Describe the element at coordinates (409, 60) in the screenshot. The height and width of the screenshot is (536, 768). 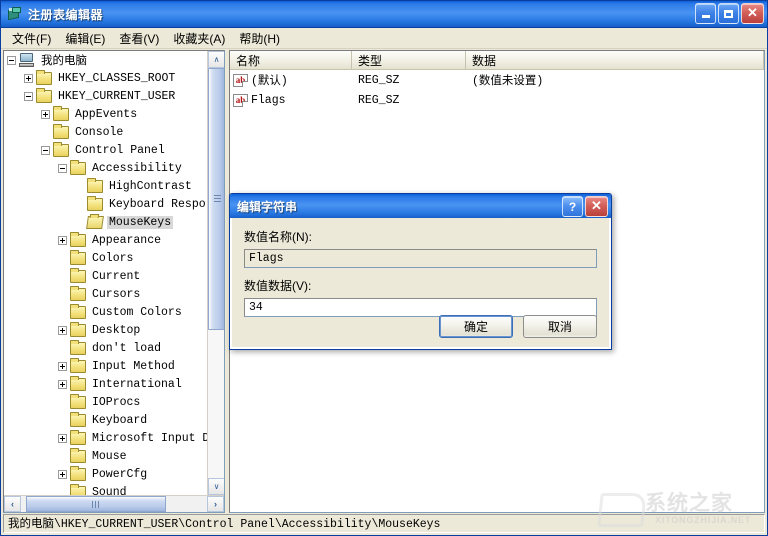
I see `column-header-type: 类型` at that location.